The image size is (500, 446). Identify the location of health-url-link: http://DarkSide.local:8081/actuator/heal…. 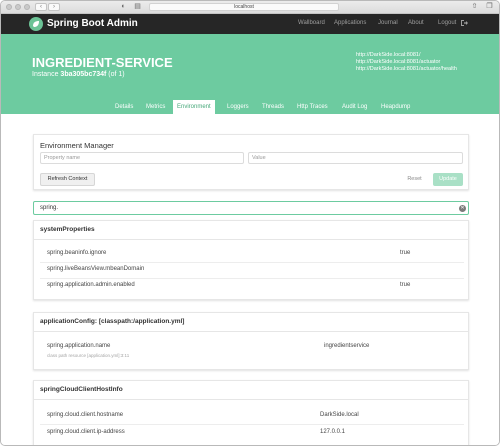
(406, 69).